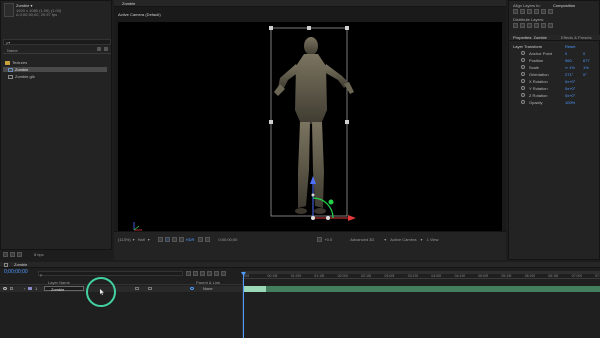 This screenshot has width=600, height=338. I want to click on show-snapshot-icon, so click(208, 239).